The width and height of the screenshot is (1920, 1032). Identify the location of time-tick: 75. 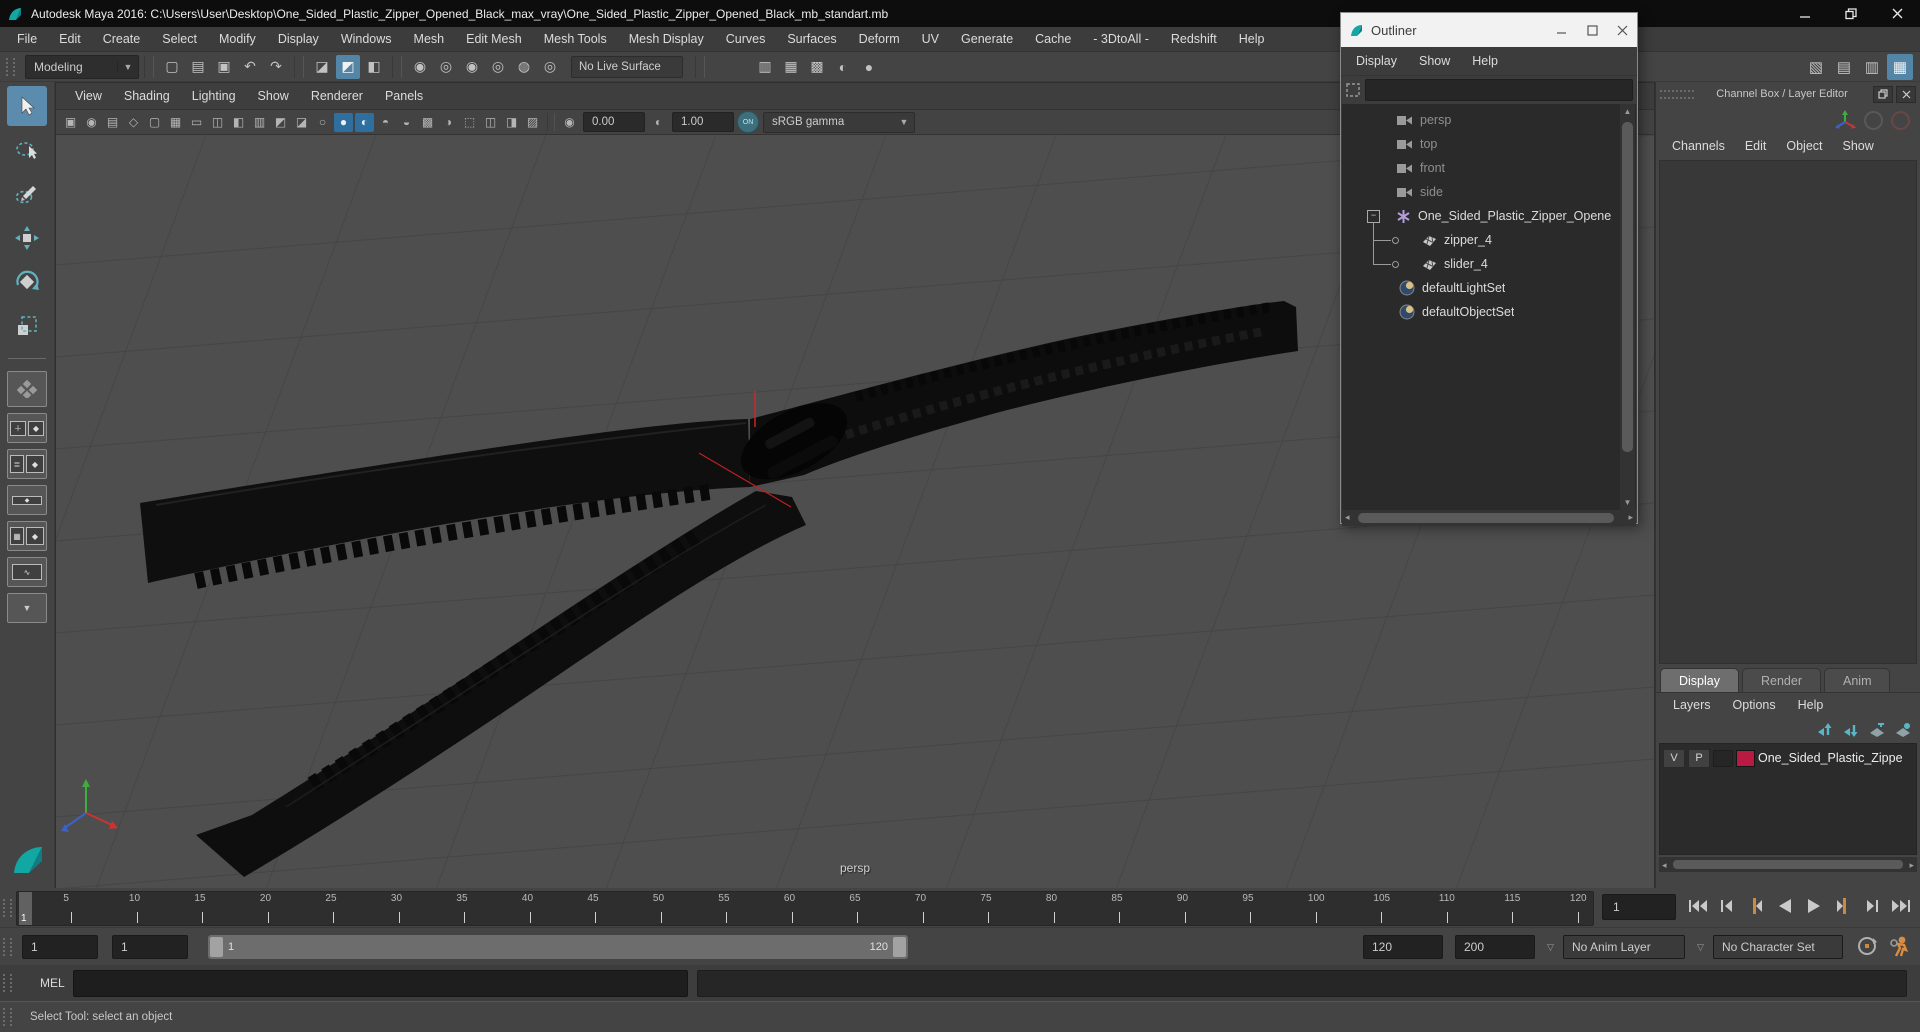
(986, 908).